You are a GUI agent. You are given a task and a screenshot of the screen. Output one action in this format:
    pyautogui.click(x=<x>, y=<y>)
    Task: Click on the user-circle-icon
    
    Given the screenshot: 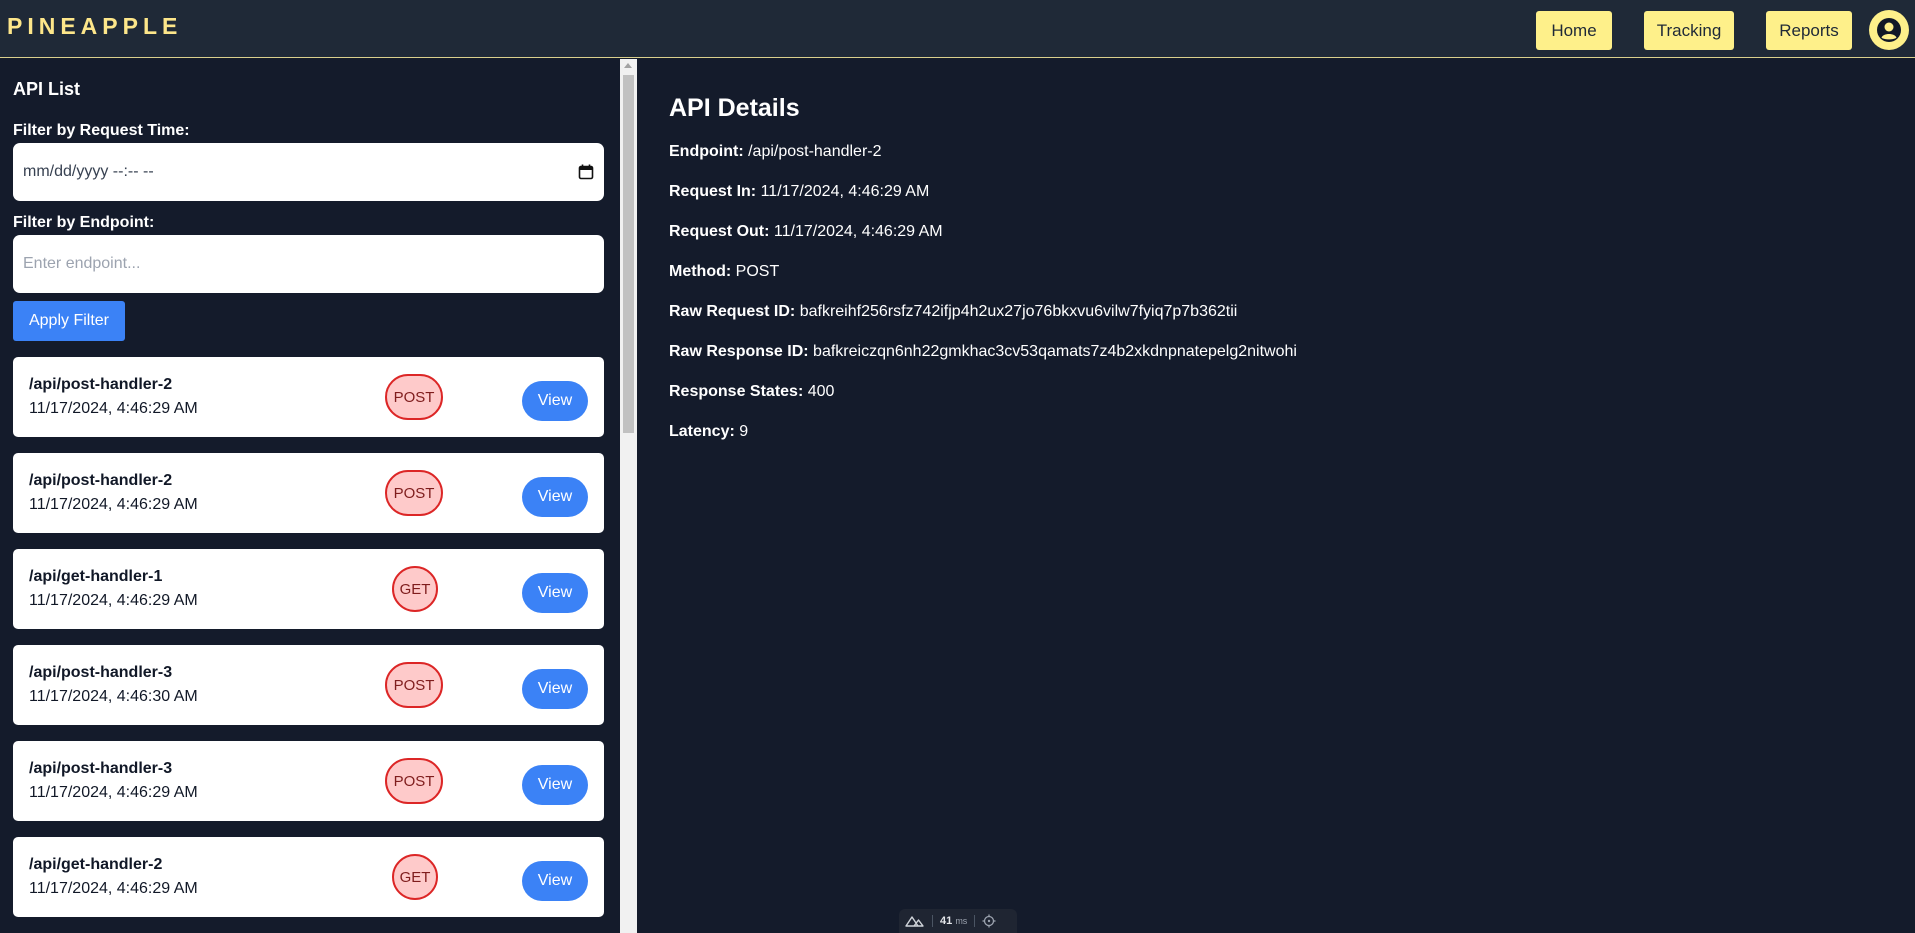 What is the action you would take?
    pyautogui.click(x=1889, y=30)
    